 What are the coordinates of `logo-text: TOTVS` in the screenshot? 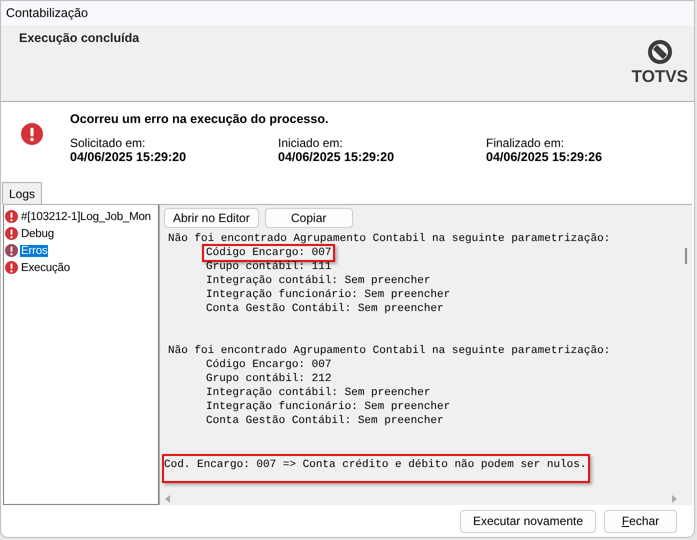 It's located at (660, 77).